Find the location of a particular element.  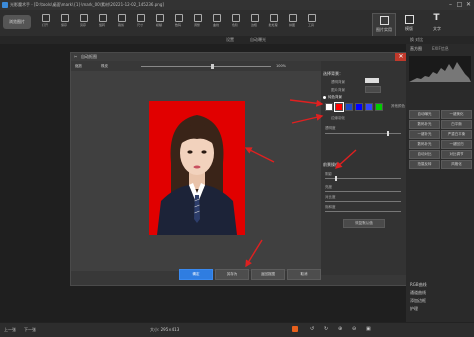

zoom-out-icon: ⊖ is located at coordinates (354, 329).